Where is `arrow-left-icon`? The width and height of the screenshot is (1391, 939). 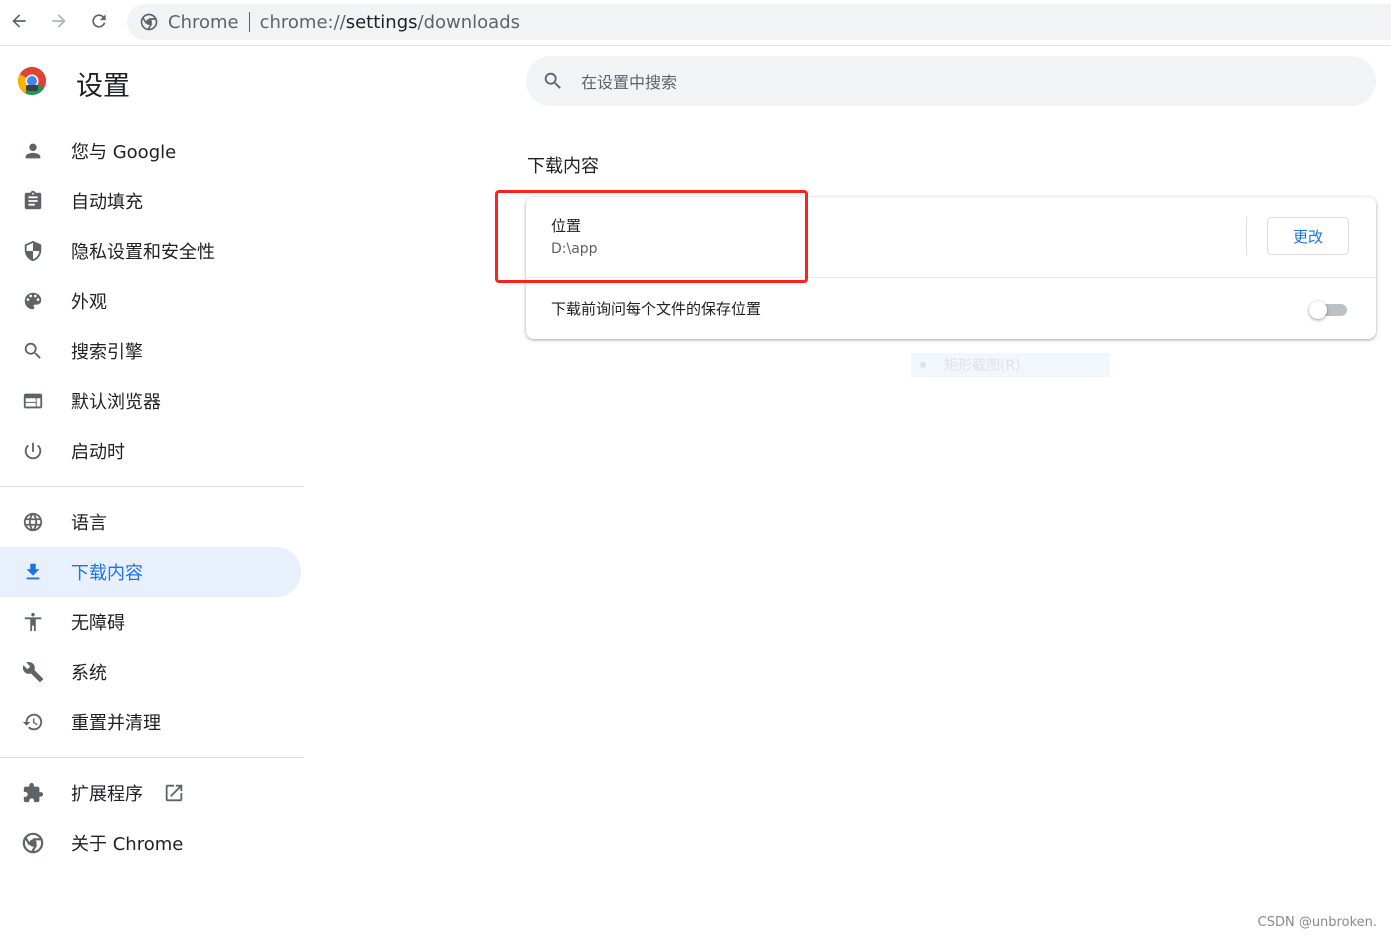
arrow-left-icon is located at coordinates (19, 21).